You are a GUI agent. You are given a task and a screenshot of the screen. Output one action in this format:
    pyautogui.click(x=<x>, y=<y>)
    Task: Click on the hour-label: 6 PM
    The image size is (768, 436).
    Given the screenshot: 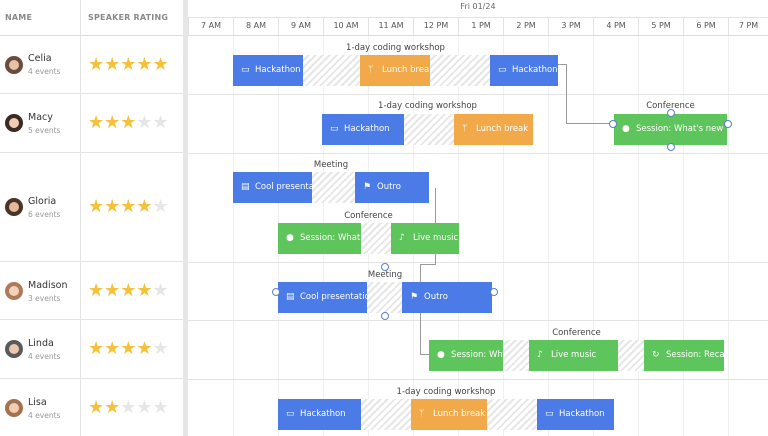 What is the action you would take?
    pyautogui.click(x=705, y=27)
    